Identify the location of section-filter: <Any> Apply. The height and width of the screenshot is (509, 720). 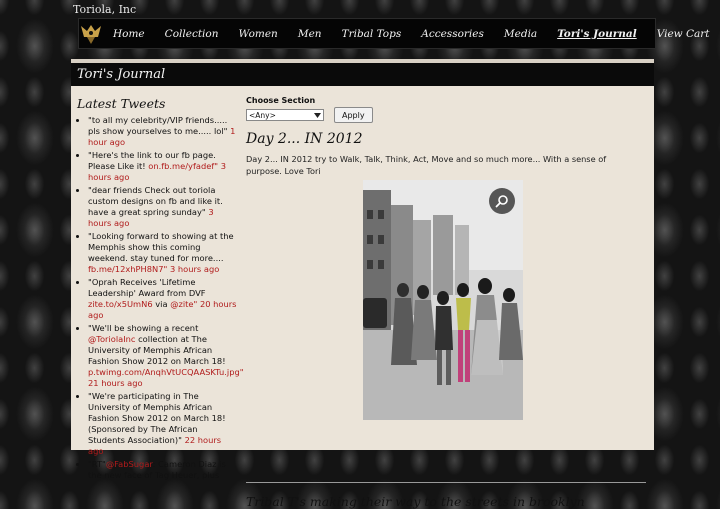
(446, 115).